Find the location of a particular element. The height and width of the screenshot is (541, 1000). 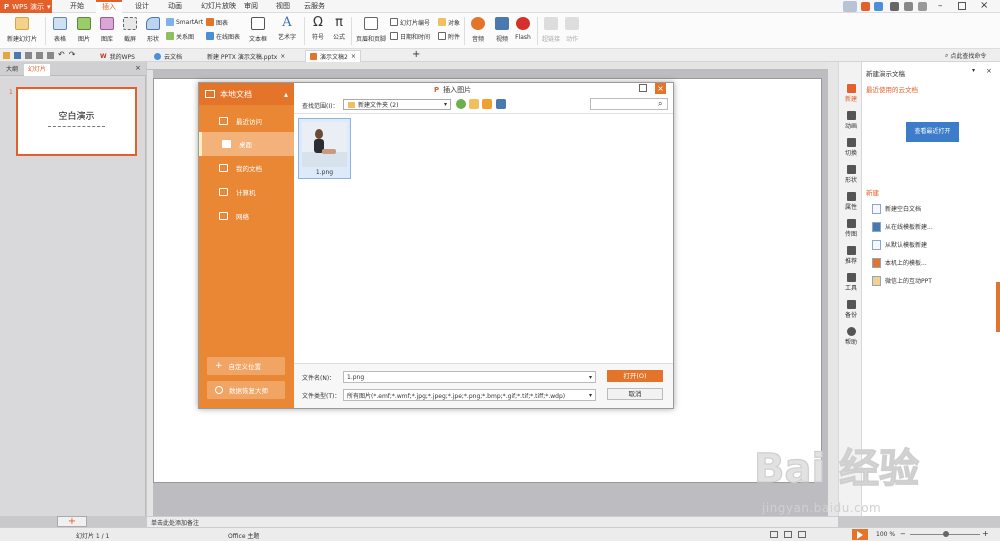

strip-new: 新建 is located at coordinates (851, 95).